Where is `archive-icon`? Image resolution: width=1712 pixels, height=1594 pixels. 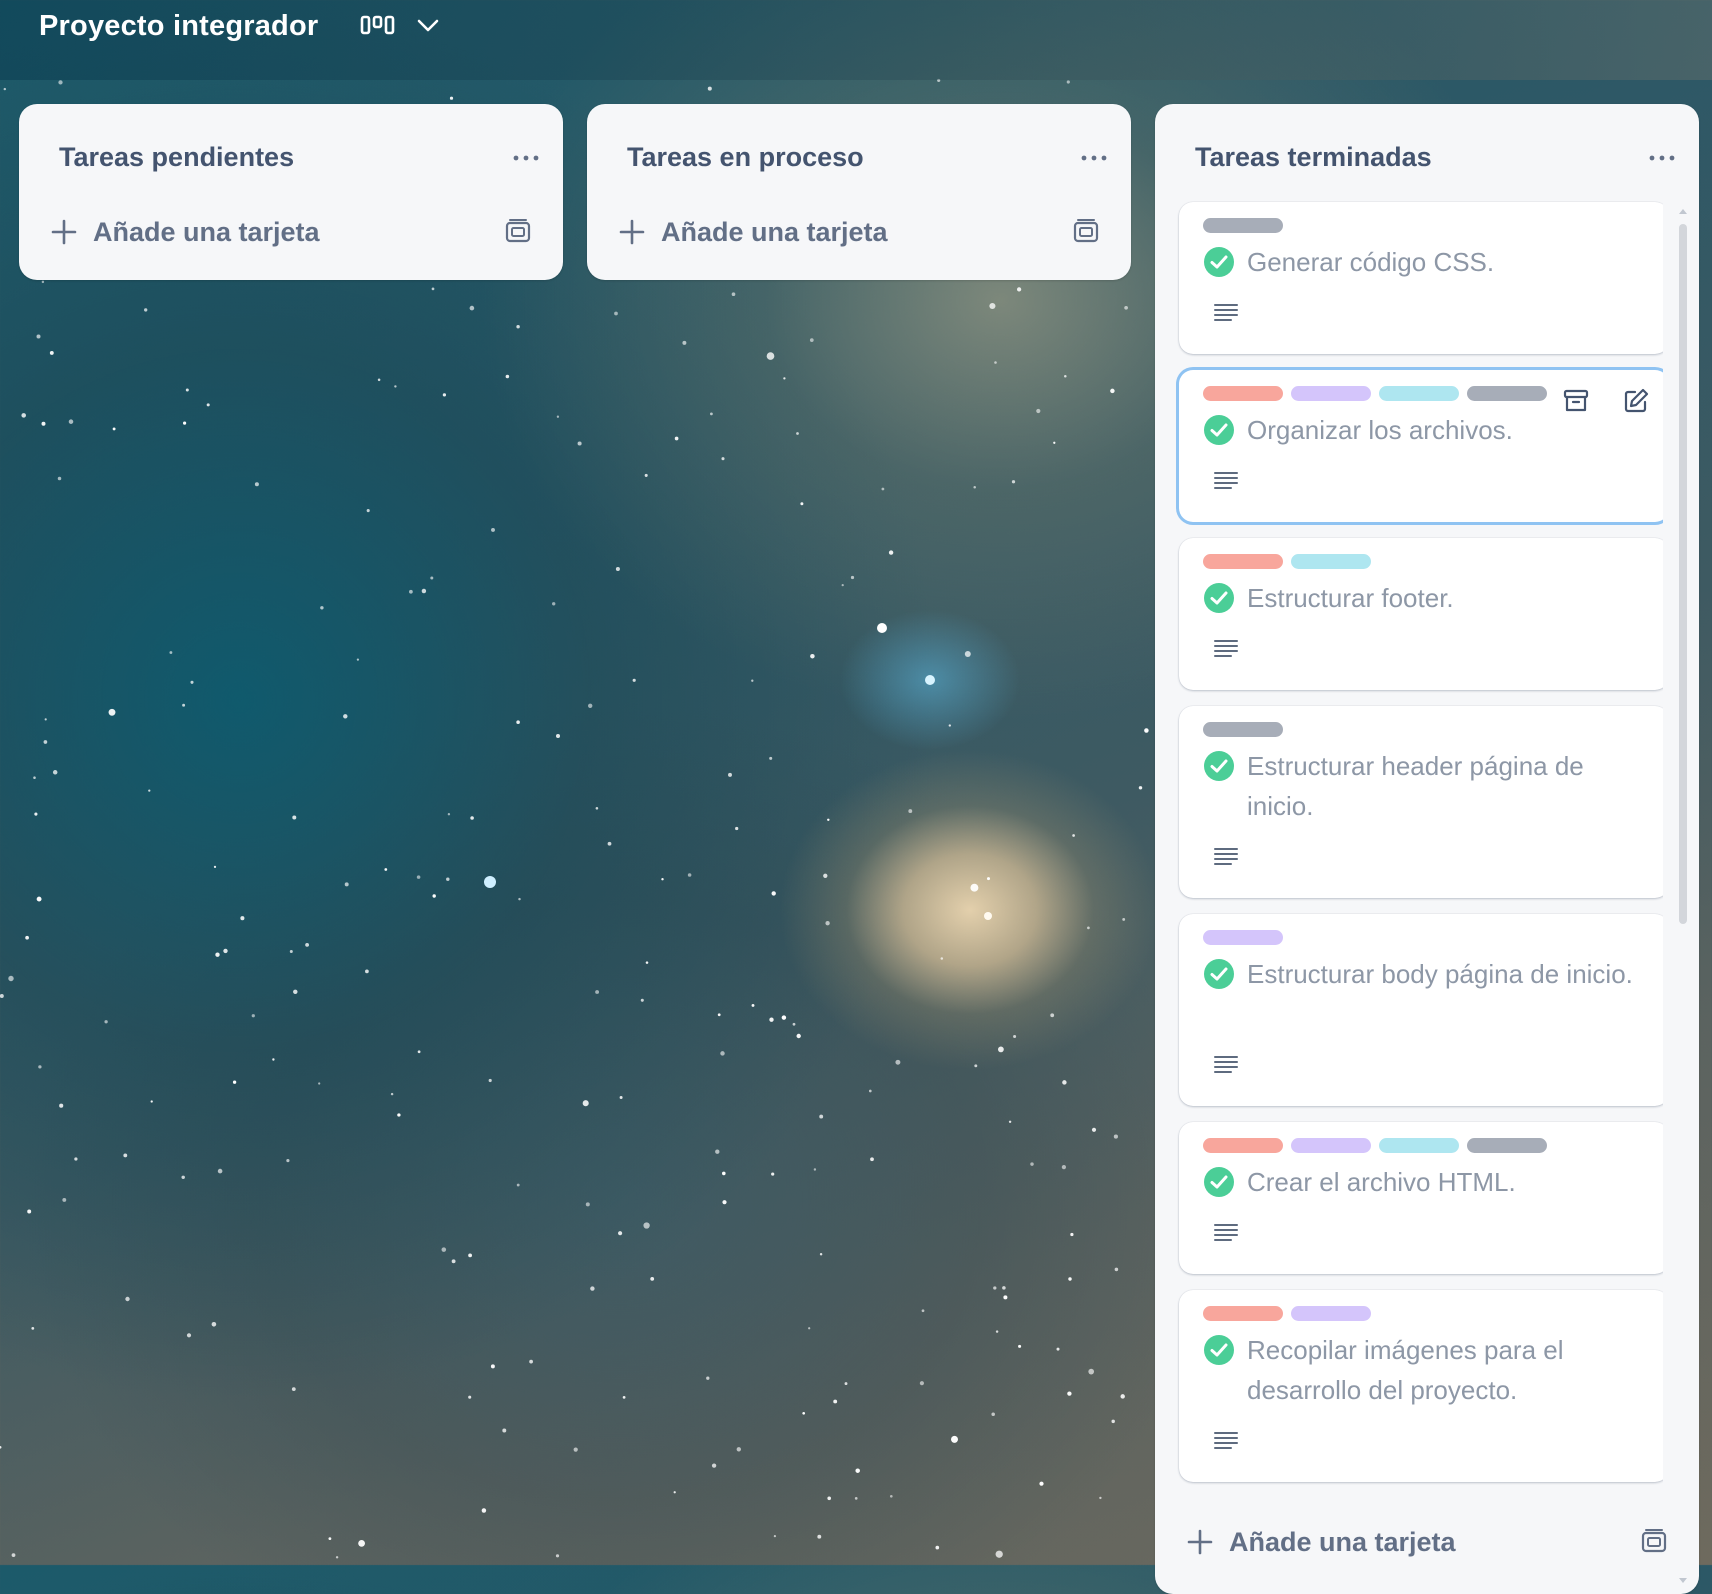 archive-icon is located at coordinates (1576, 400).